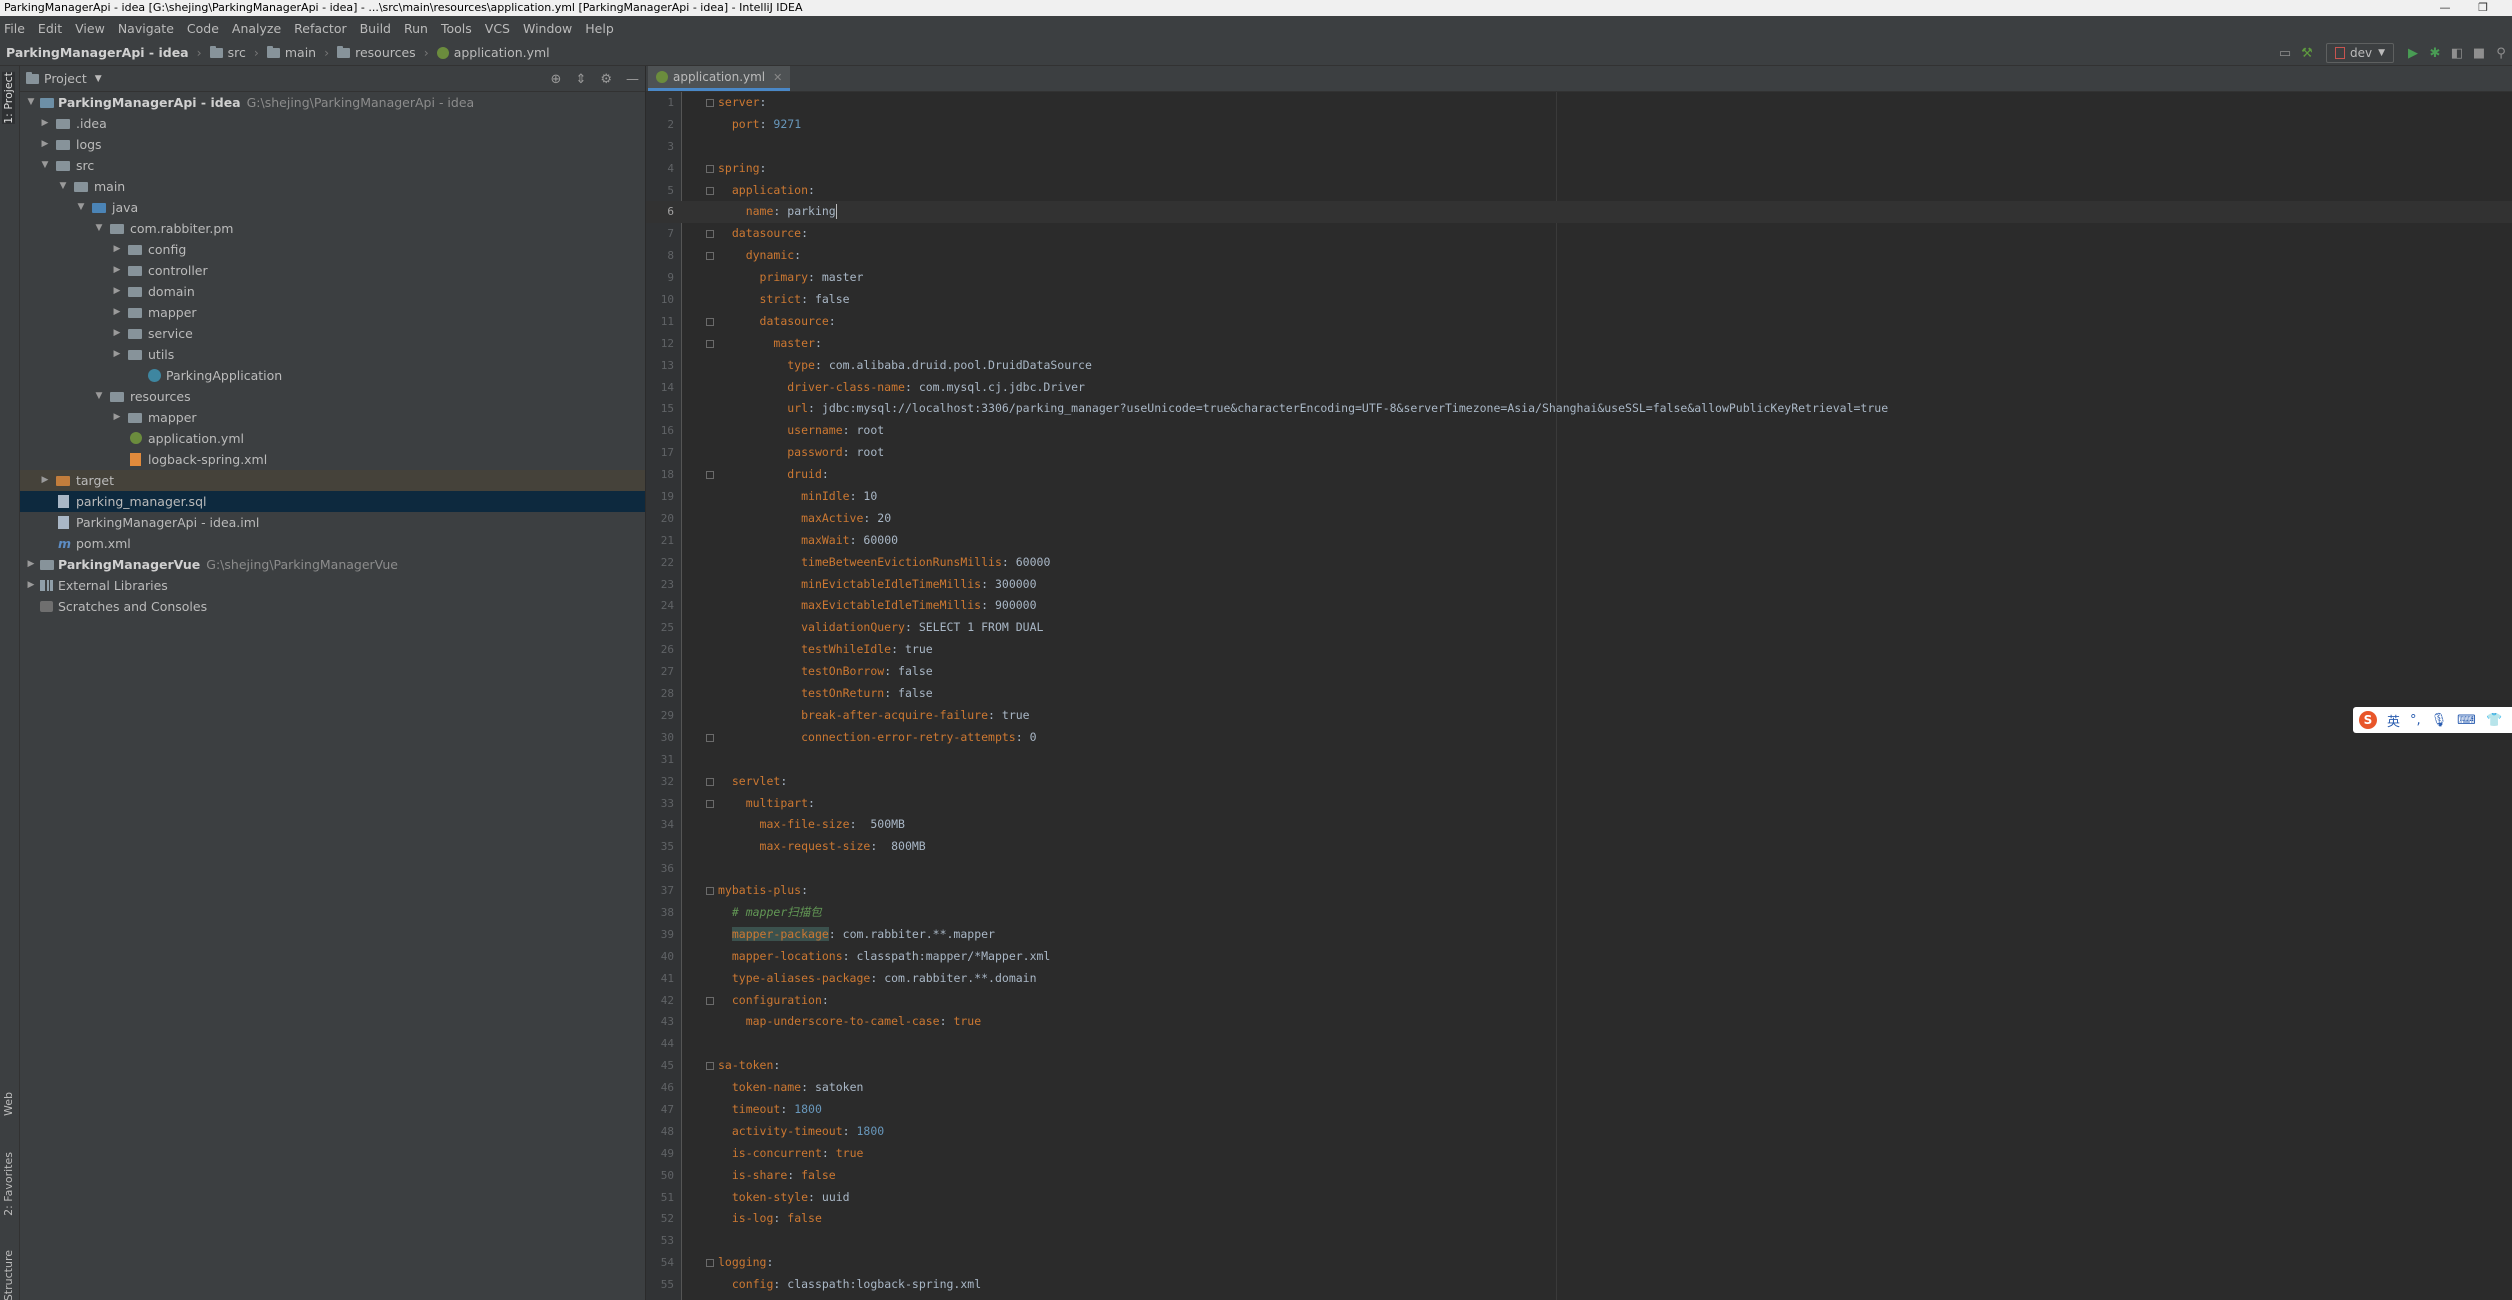  What do you see at coordinates (1579, 716) in the screenshot?
I see `code-line: 29 break-after-acquire-failure: true` at bounding box center [1579, 716].